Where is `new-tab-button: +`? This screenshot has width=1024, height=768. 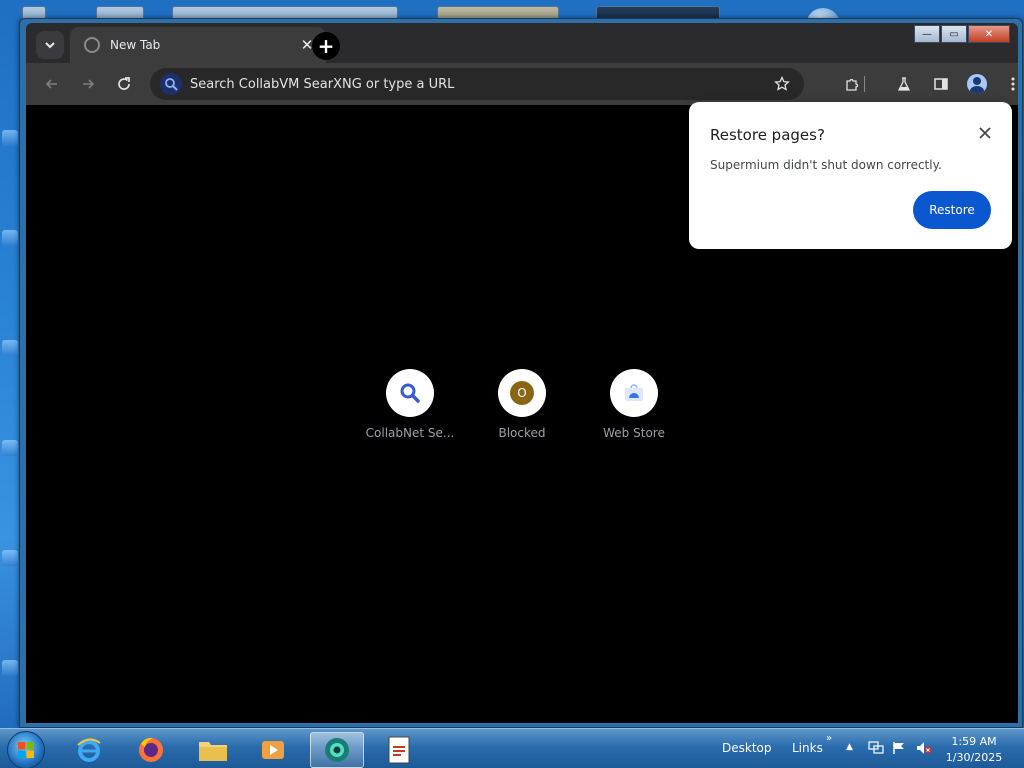
new-tab-button: + is located at coordinates (326, 46).